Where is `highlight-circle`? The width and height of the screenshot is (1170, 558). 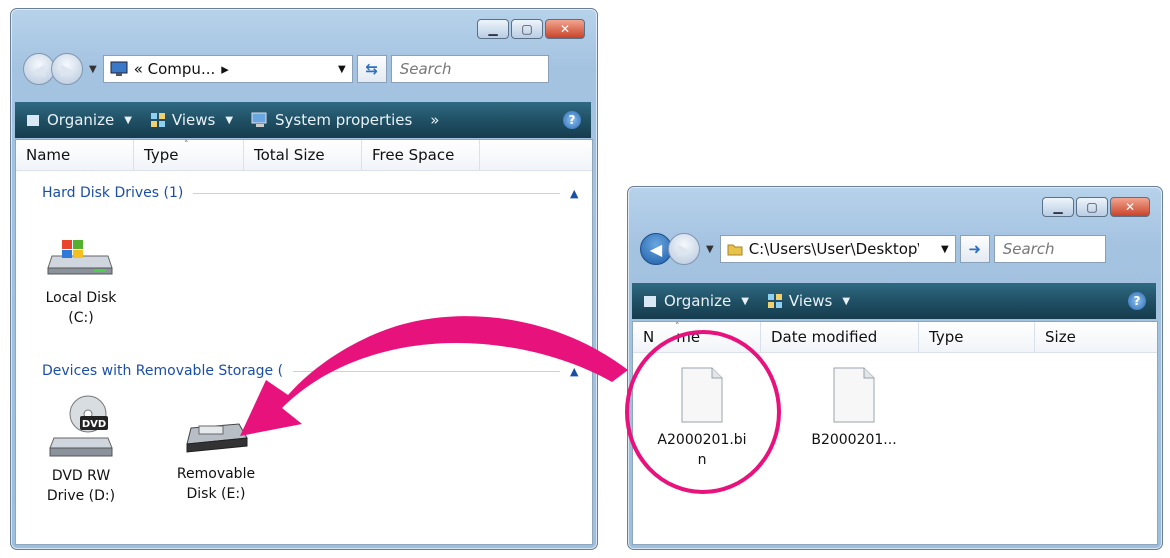
highlight-circle is located at coordinates (703, 412).